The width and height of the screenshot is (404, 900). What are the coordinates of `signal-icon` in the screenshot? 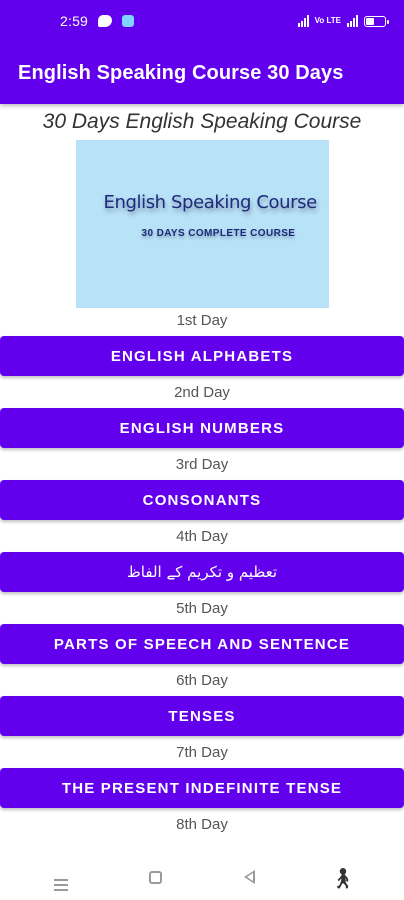 It's located at (303, 21).